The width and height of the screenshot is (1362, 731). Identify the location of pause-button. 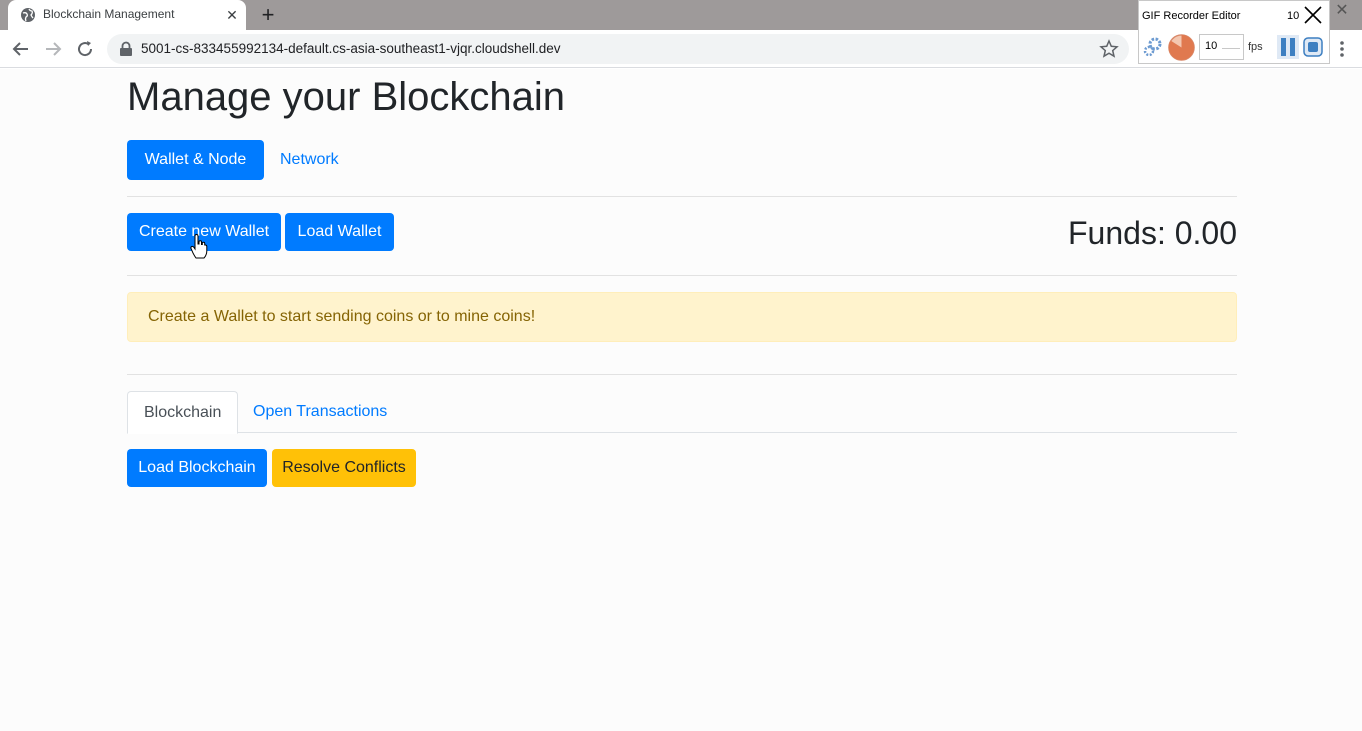
(1288, 47).